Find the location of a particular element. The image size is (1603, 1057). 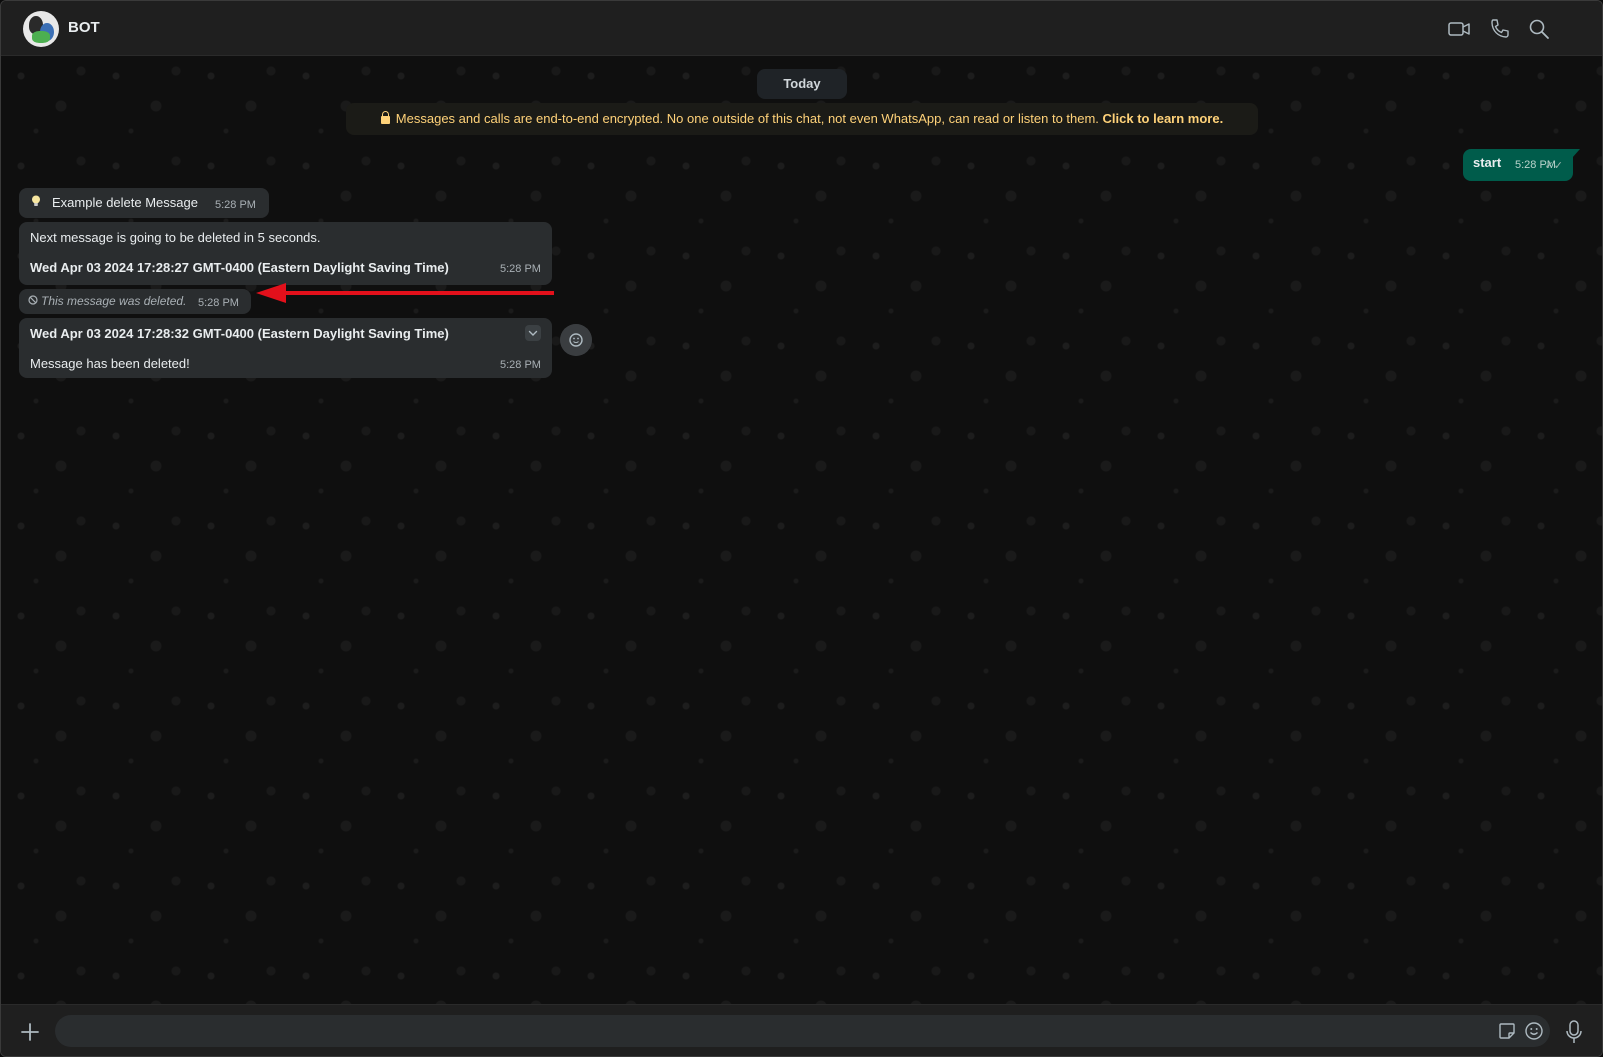

incoming-message: Example delete Message 5:28 PM is located at coordinates (144, 203).